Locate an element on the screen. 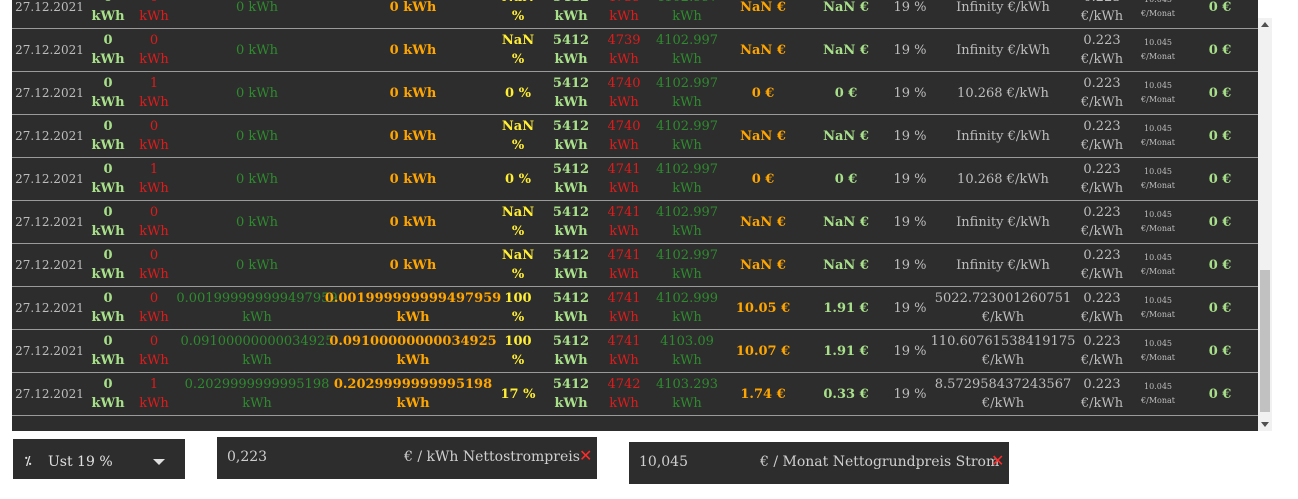  vat-select: ⁒ Ust 19 % is located at coordinates (99, 459).